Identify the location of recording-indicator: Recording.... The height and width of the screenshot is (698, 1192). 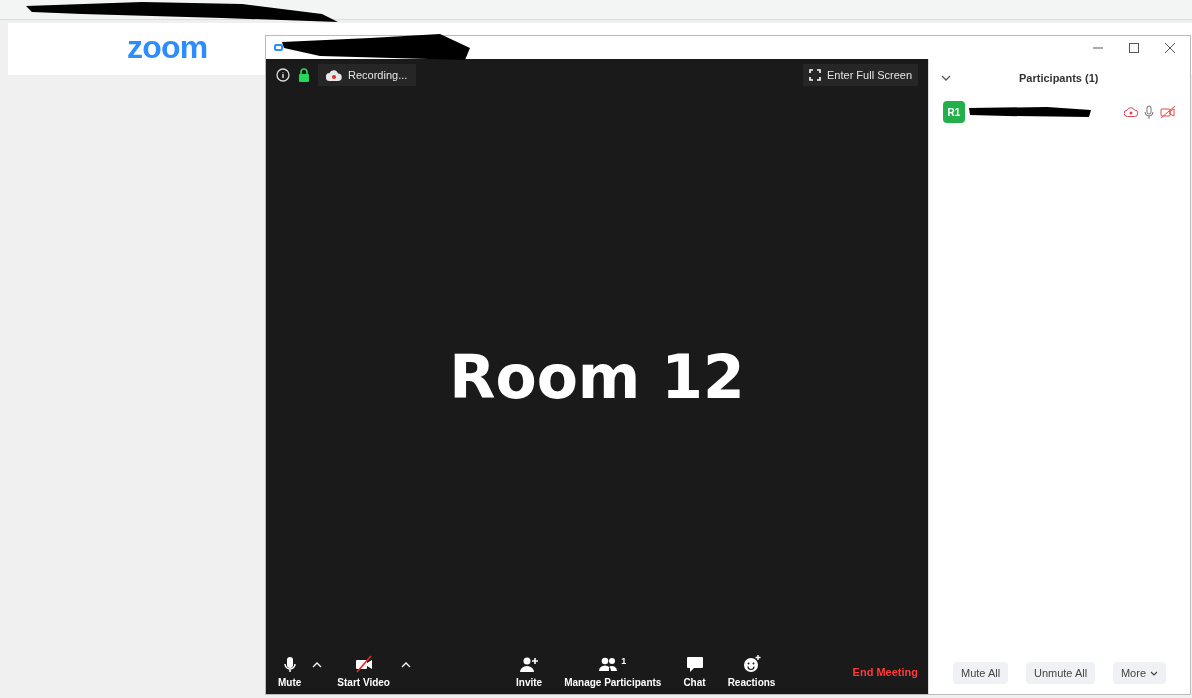
(367, 75).